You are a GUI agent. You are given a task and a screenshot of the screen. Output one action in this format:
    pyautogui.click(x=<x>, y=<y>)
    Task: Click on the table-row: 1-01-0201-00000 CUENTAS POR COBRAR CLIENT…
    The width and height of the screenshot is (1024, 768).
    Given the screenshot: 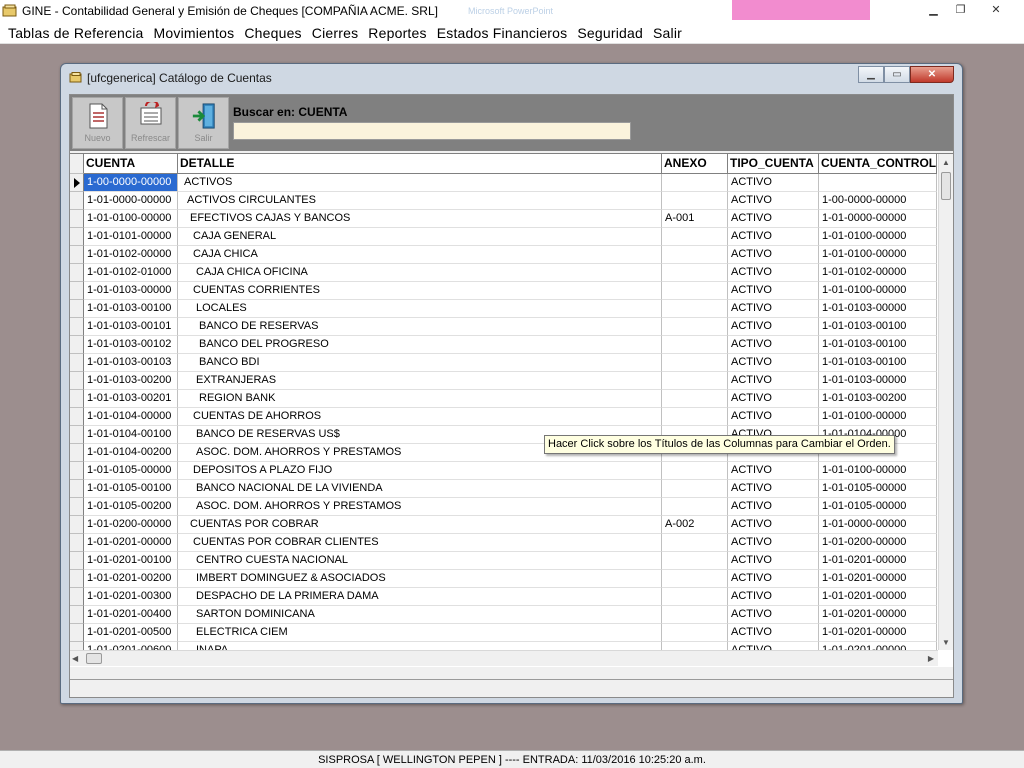 What is the action you would take?
    pyautogui.click(x=503, y=543)
    